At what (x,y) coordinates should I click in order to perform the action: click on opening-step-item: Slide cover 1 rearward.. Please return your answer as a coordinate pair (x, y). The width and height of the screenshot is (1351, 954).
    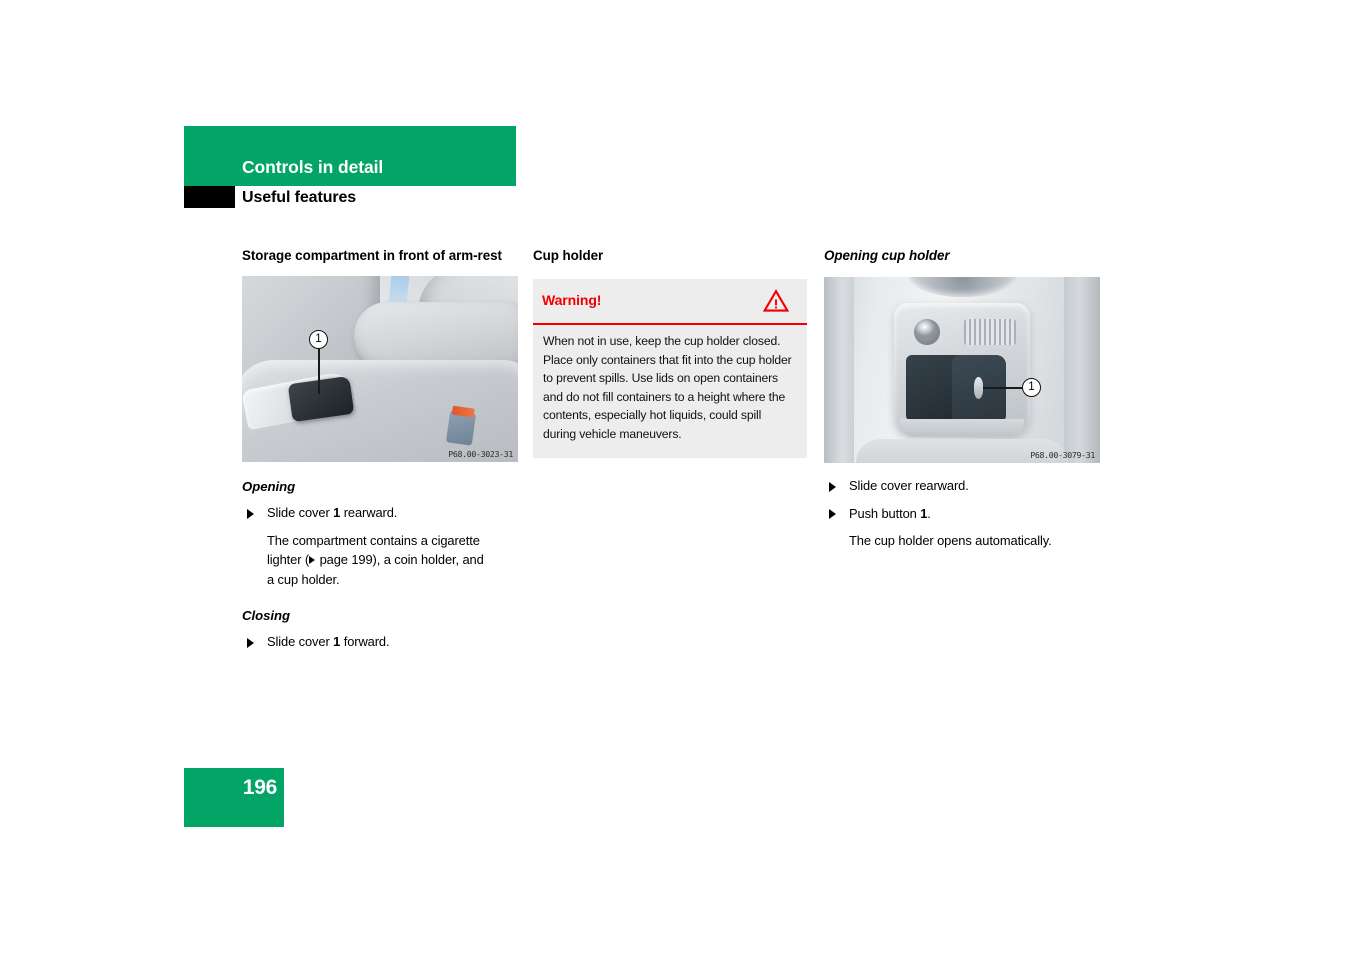
    Looking at the image, I should click on (380, 513).